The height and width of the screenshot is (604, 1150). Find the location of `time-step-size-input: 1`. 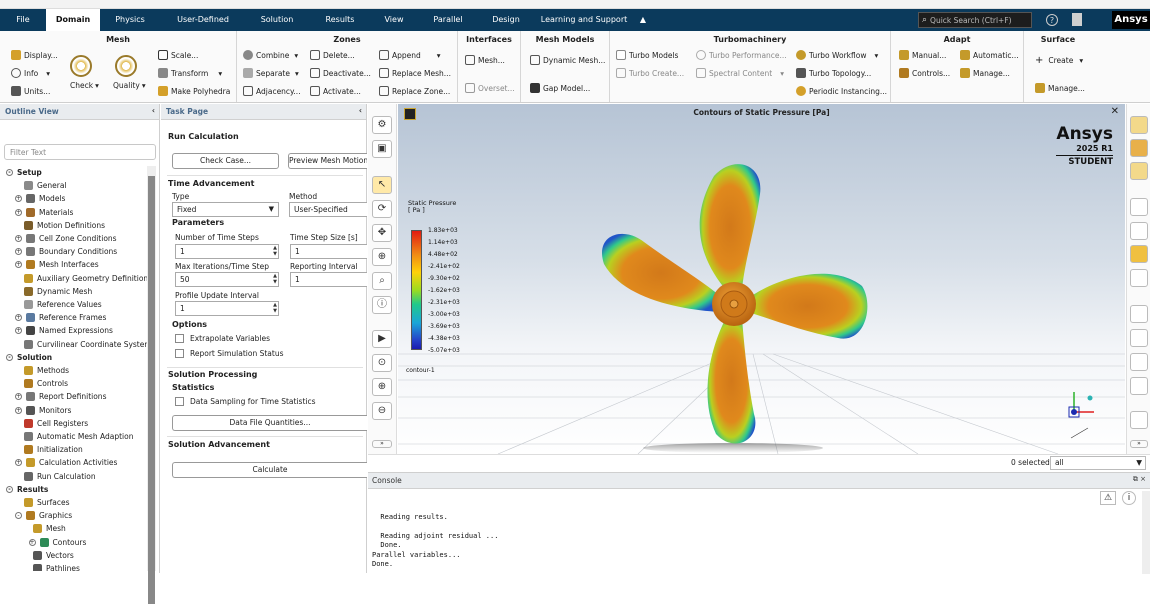

time-step-size-input: 1 is located at coordinates (328, 251).